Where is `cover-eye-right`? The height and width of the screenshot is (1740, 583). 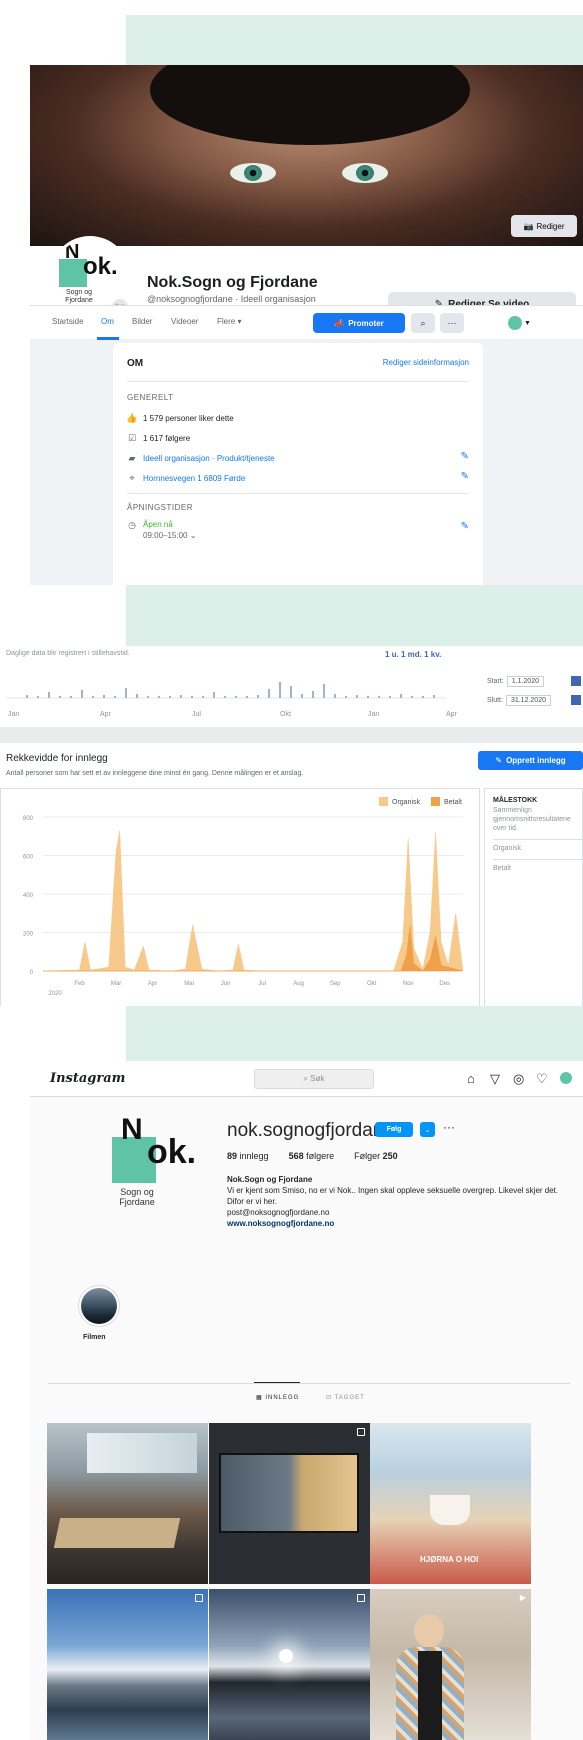
cover-eye-right is located at coordinates (365, 173).